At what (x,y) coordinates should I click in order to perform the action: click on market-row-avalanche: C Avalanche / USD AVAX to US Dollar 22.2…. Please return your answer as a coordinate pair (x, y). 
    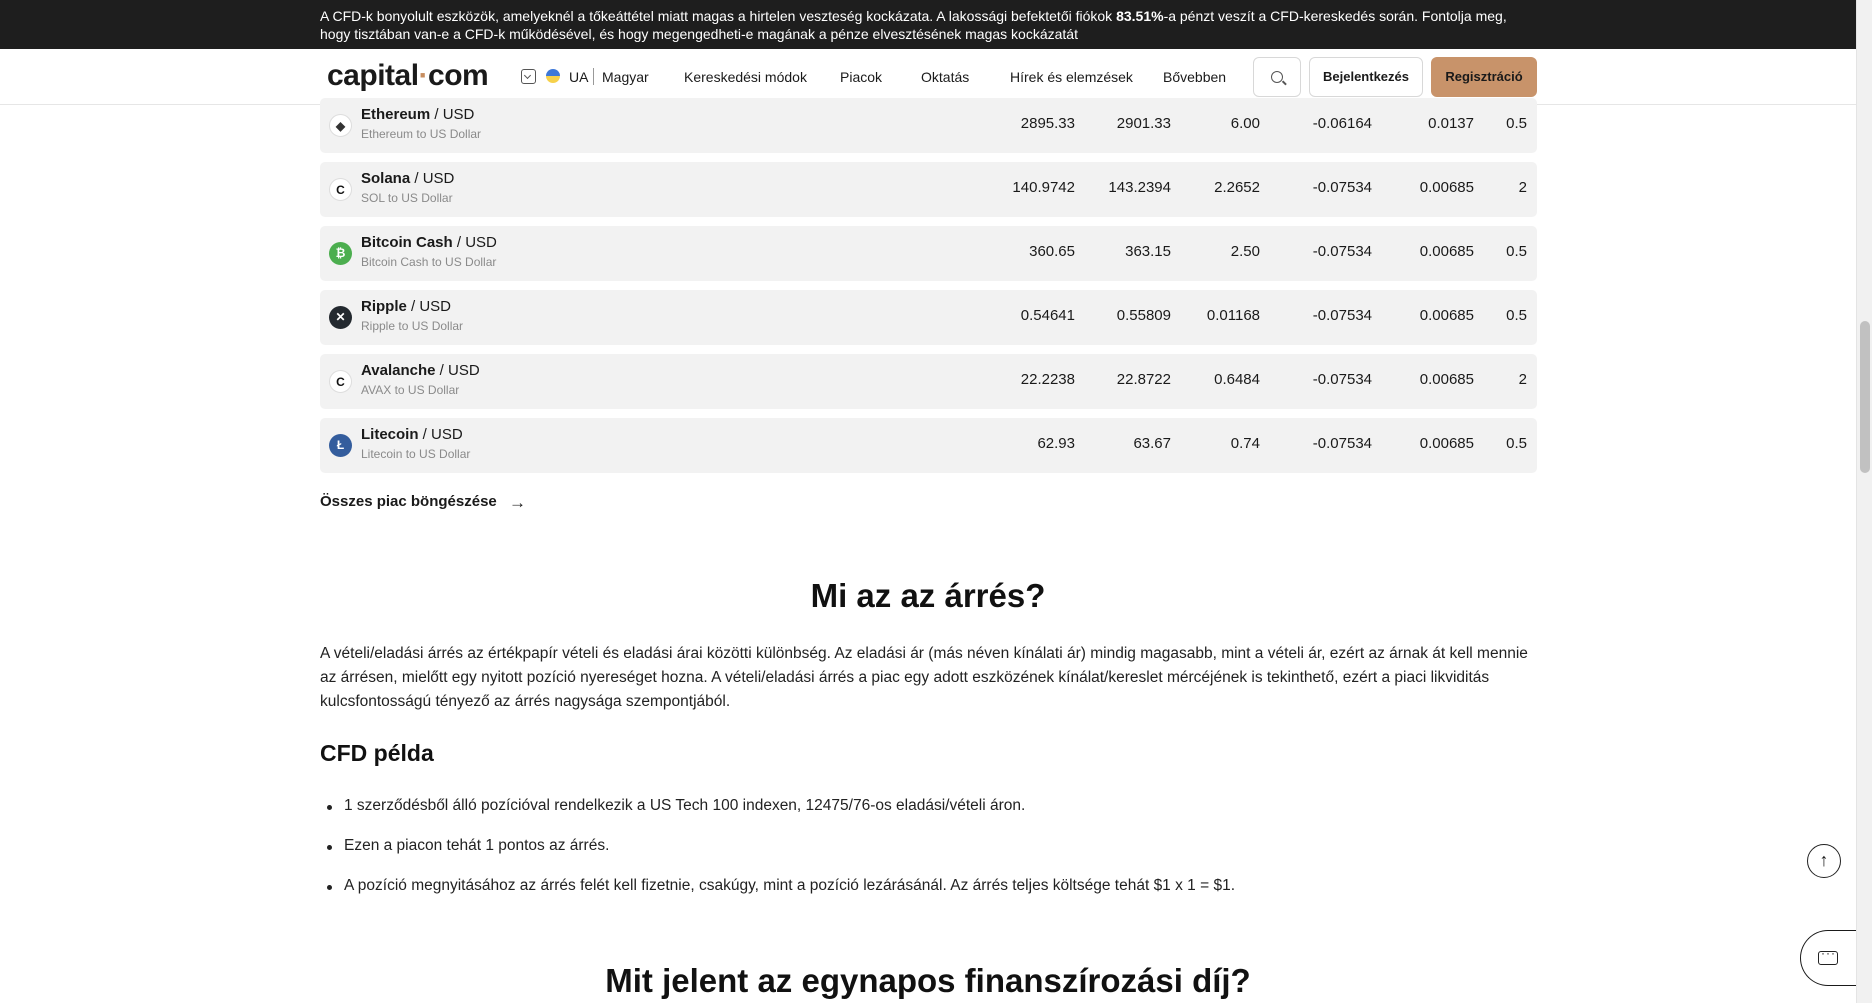
    Looking at the image, I should click on (928, 381).